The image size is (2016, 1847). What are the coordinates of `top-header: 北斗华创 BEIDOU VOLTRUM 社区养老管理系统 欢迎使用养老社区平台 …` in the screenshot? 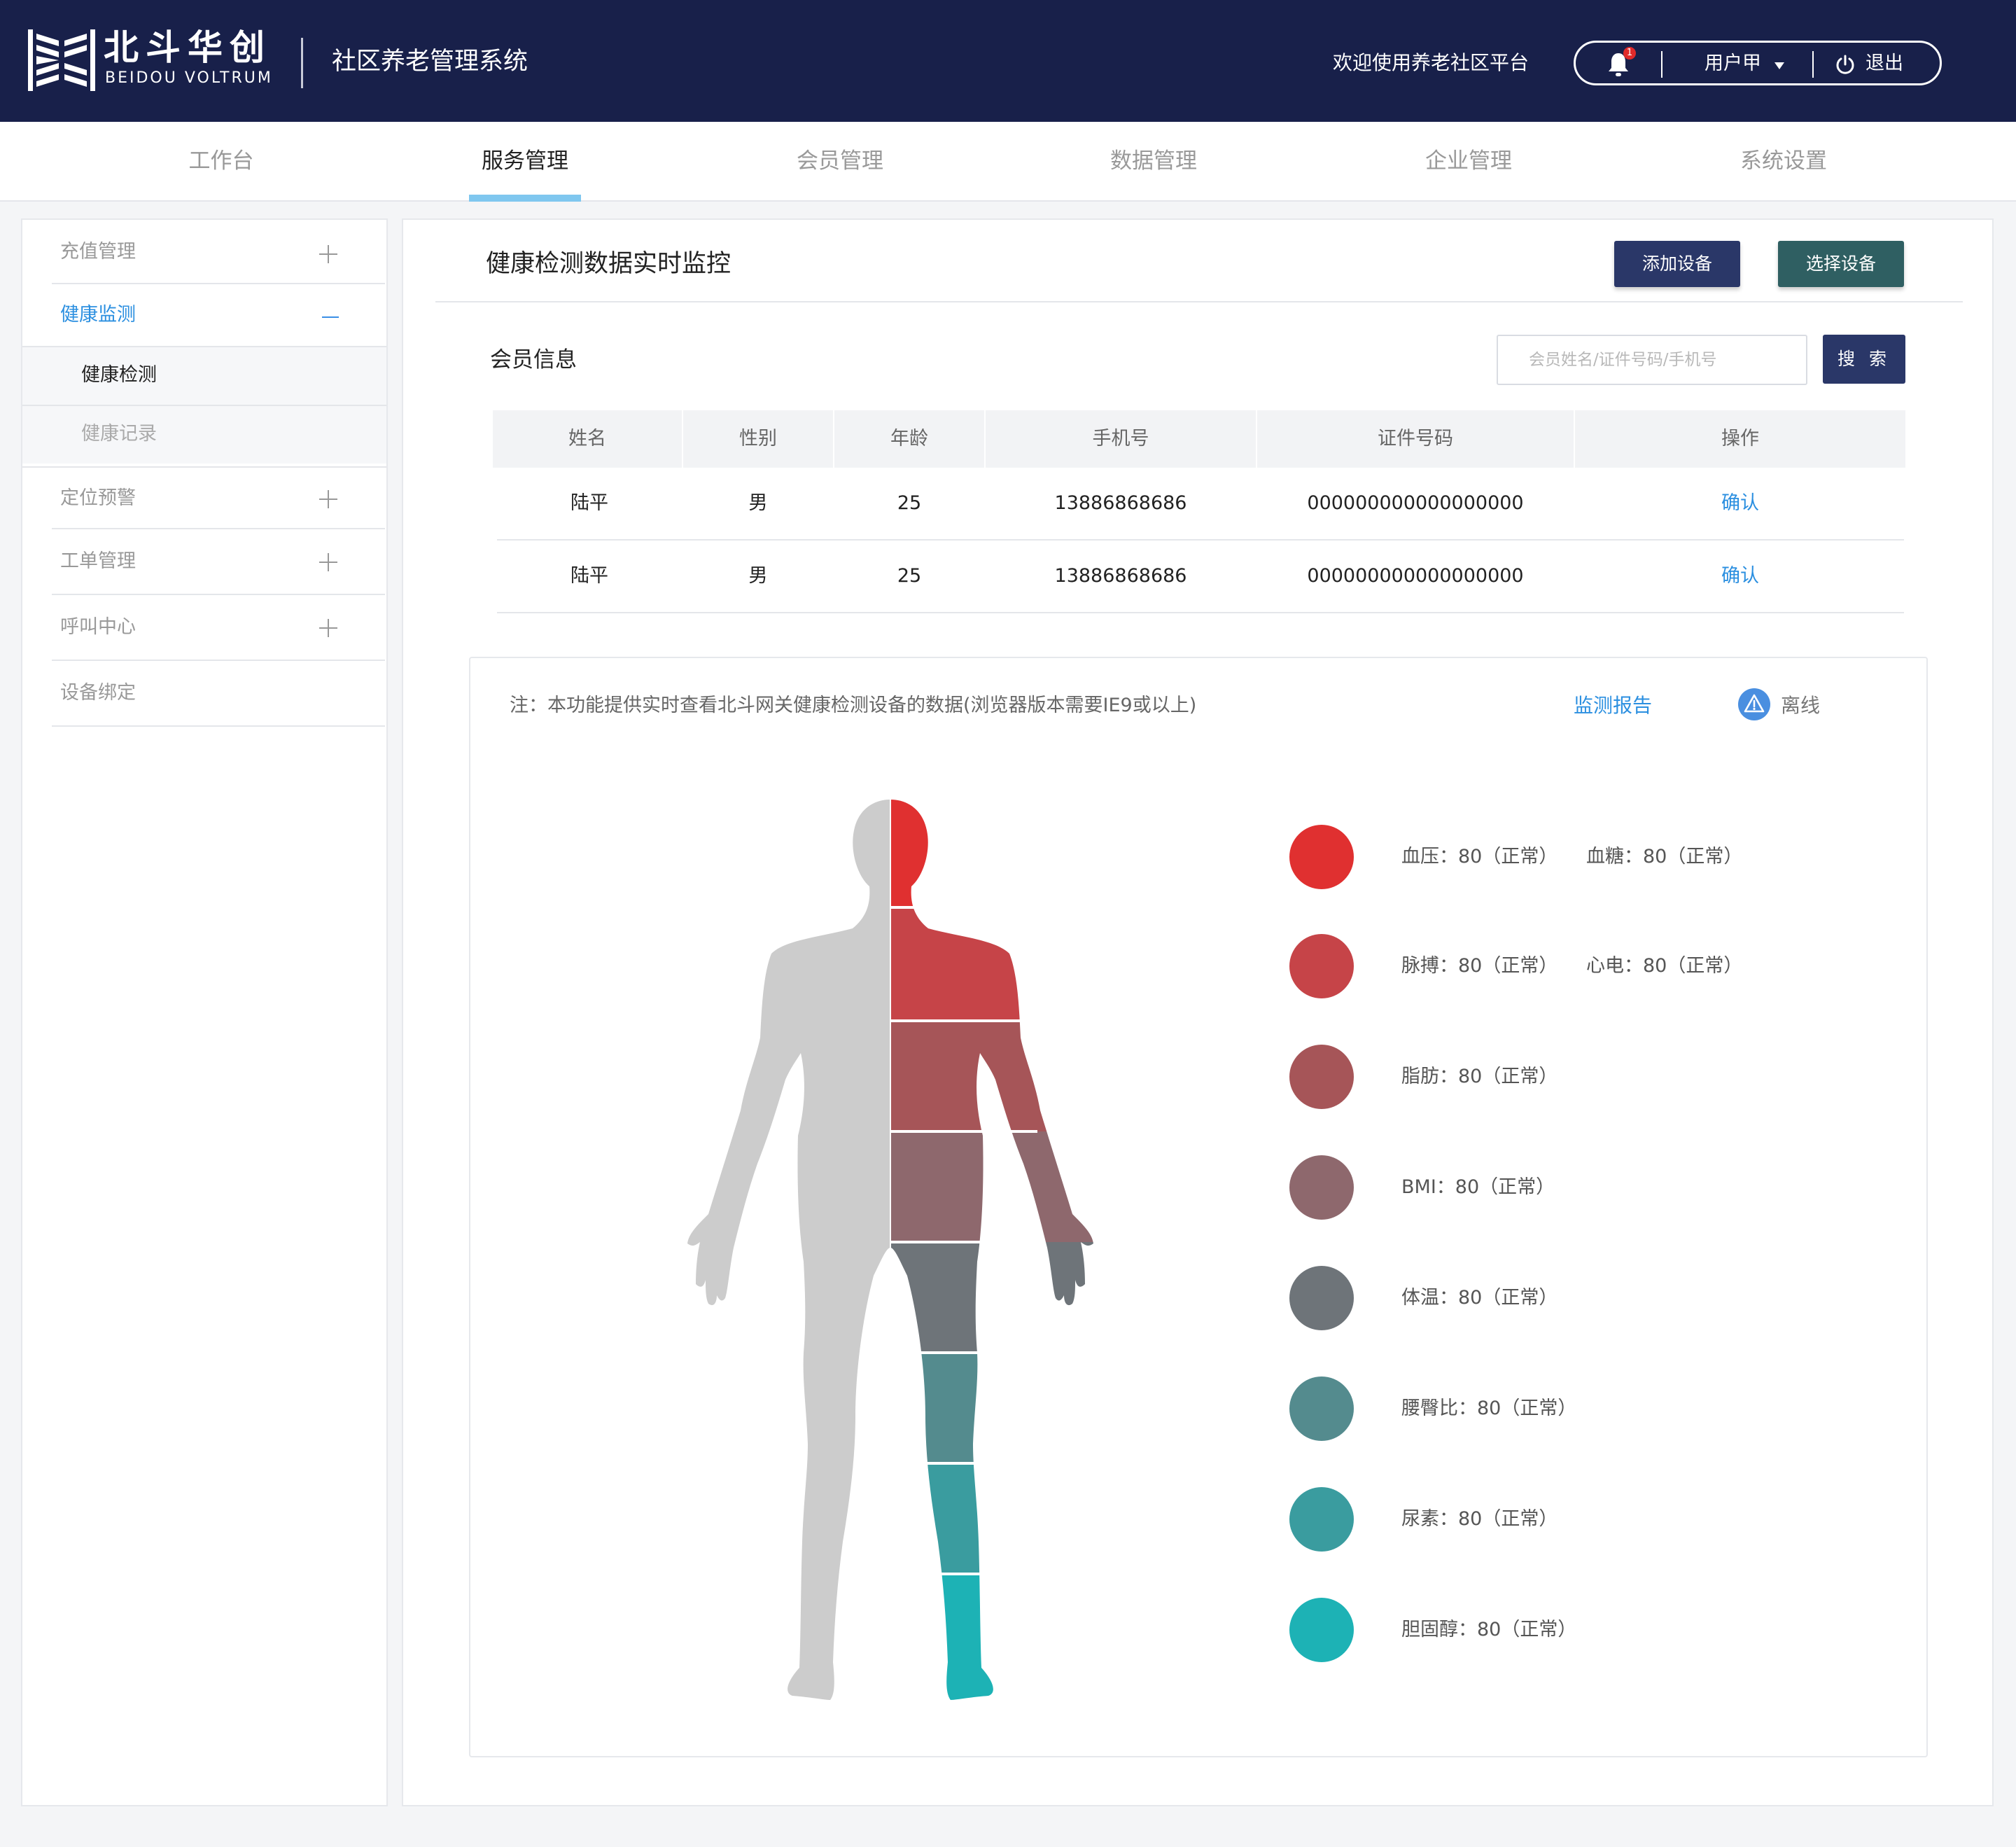 It's located at (1008, 61).